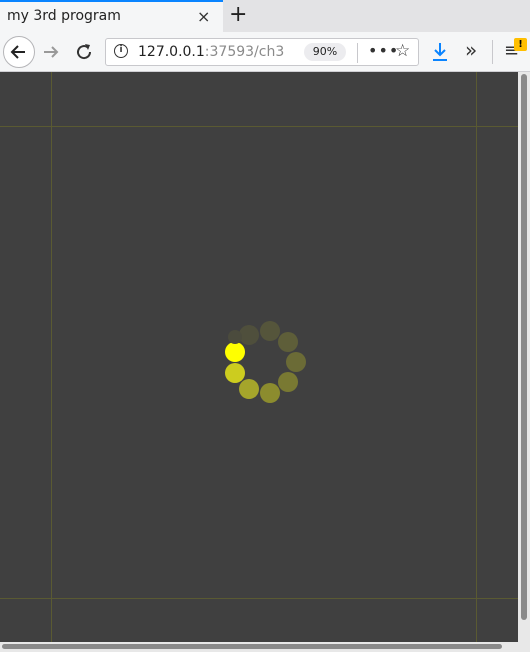 The height and width of the screenshot is (652, 530). What do you see at coordinates (325, 52) in the screenshot?
I see `zoom-indicator: 90%` at bounding box center [325, 52].